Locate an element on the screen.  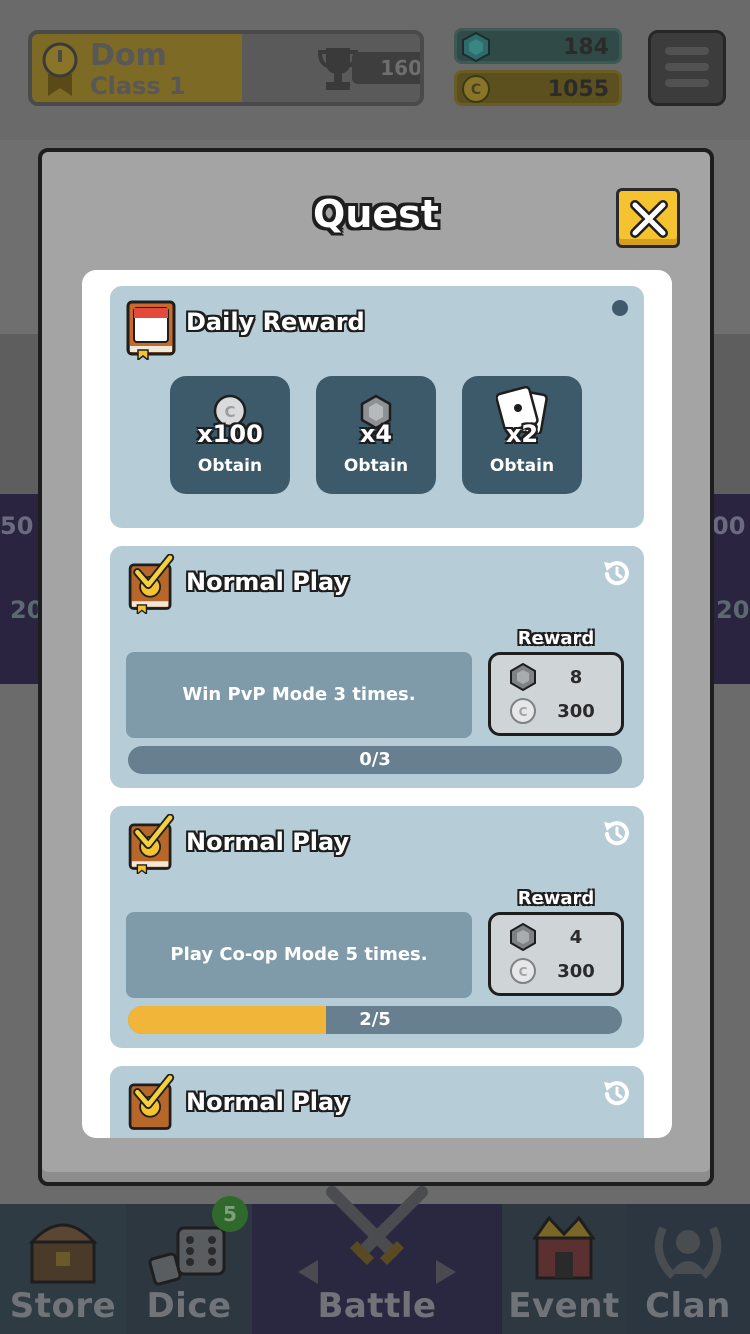
nav-clan: Clan is located at coordinates (688, 1269).